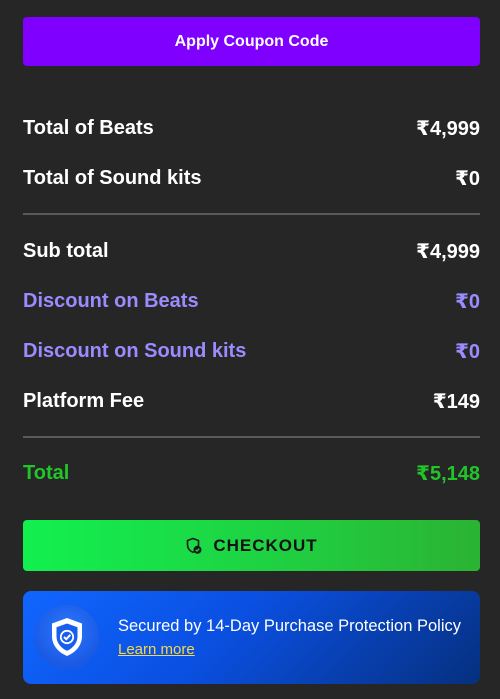 The image size is (500, 699). I want to click on total-label: Total, so click(46, 472).